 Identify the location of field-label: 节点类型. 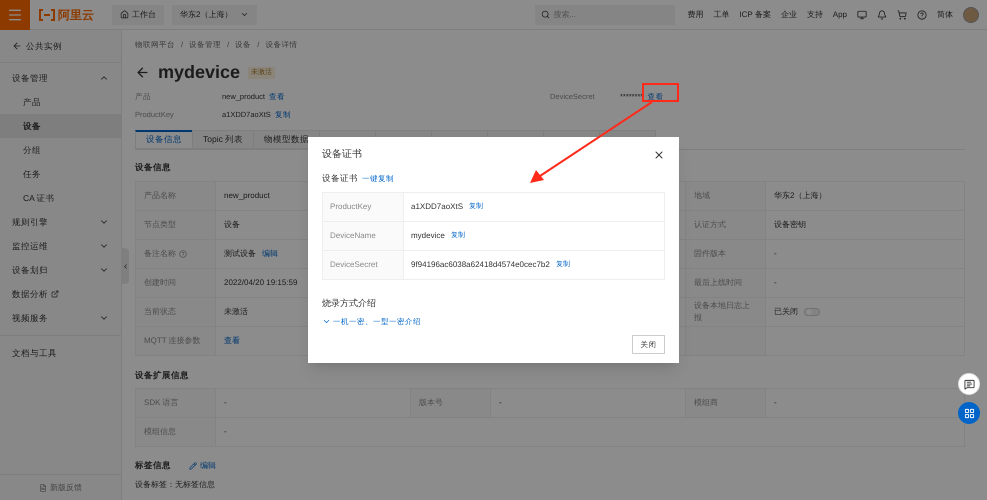
(160, 224).